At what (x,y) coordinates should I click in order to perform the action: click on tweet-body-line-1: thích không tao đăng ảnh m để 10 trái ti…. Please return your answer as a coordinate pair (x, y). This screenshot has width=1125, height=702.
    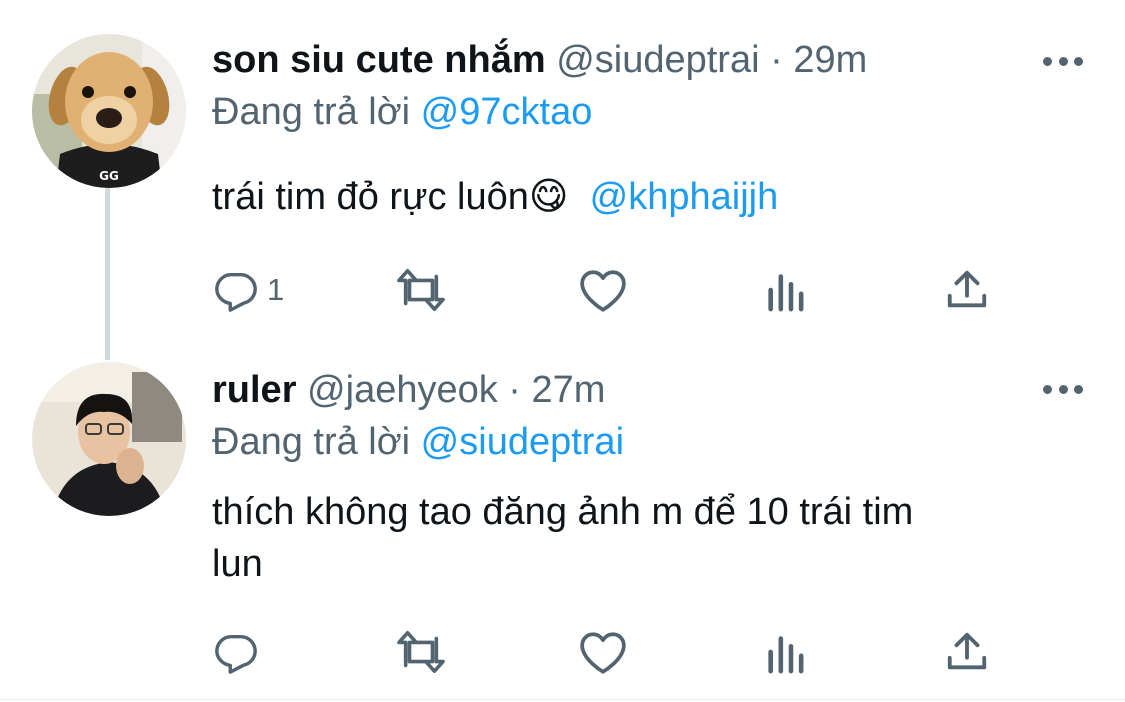
    Looking at the image, I should click on (563, 512).